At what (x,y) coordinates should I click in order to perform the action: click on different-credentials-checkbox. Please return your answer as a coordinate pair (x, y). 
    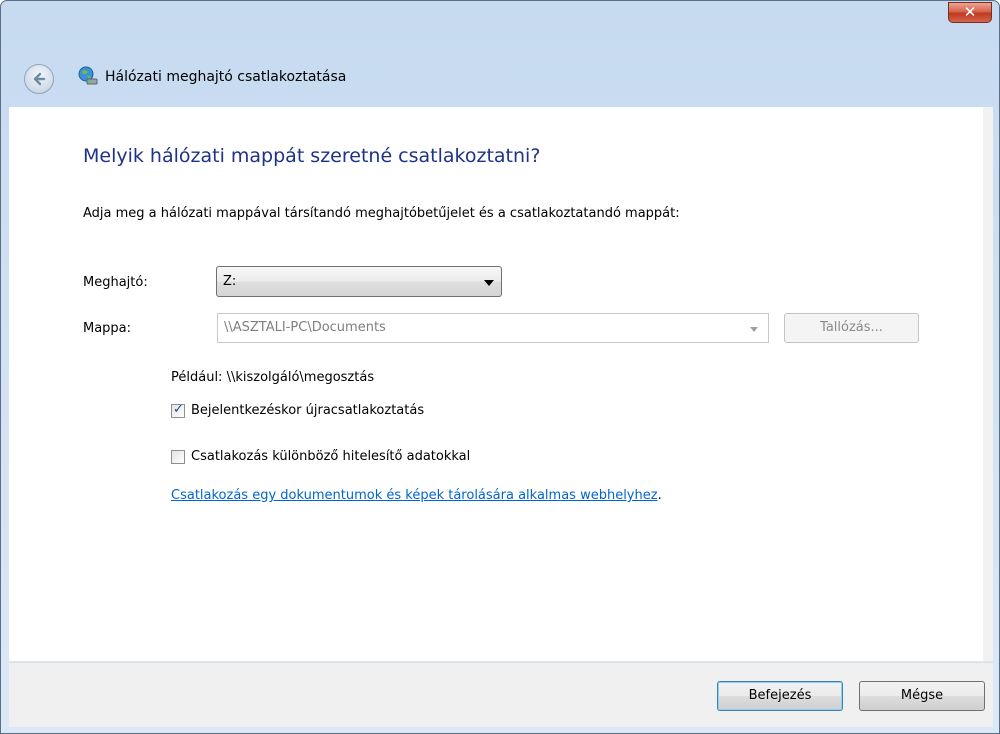
    Looking at the image, I should click on (178, 457).